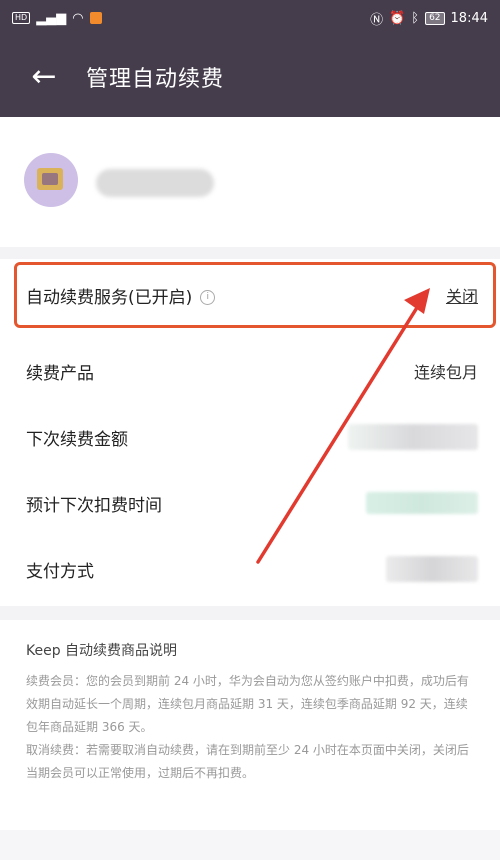 The image size is (500, 860). Describe the element at coordinates (77, 439) in the screenshot. I see `next-amount-label: 下次续费金额` at that location.